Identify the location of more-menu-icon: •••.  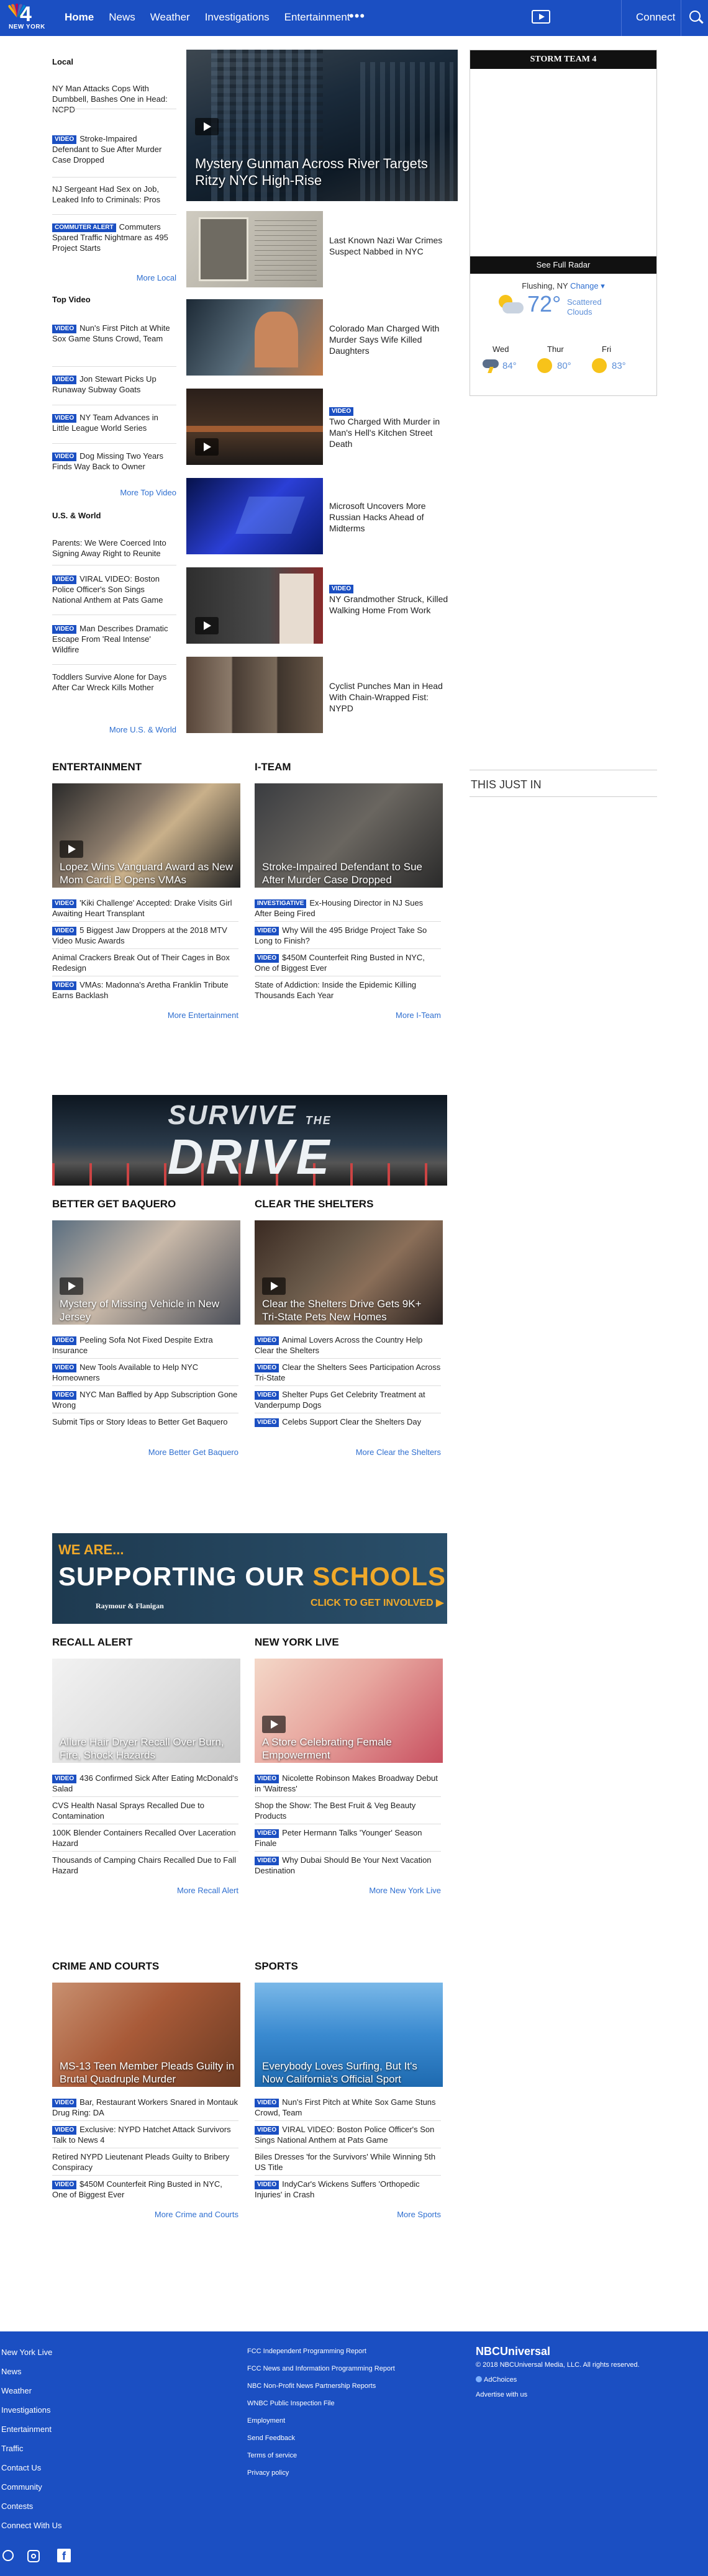
(357, 16).